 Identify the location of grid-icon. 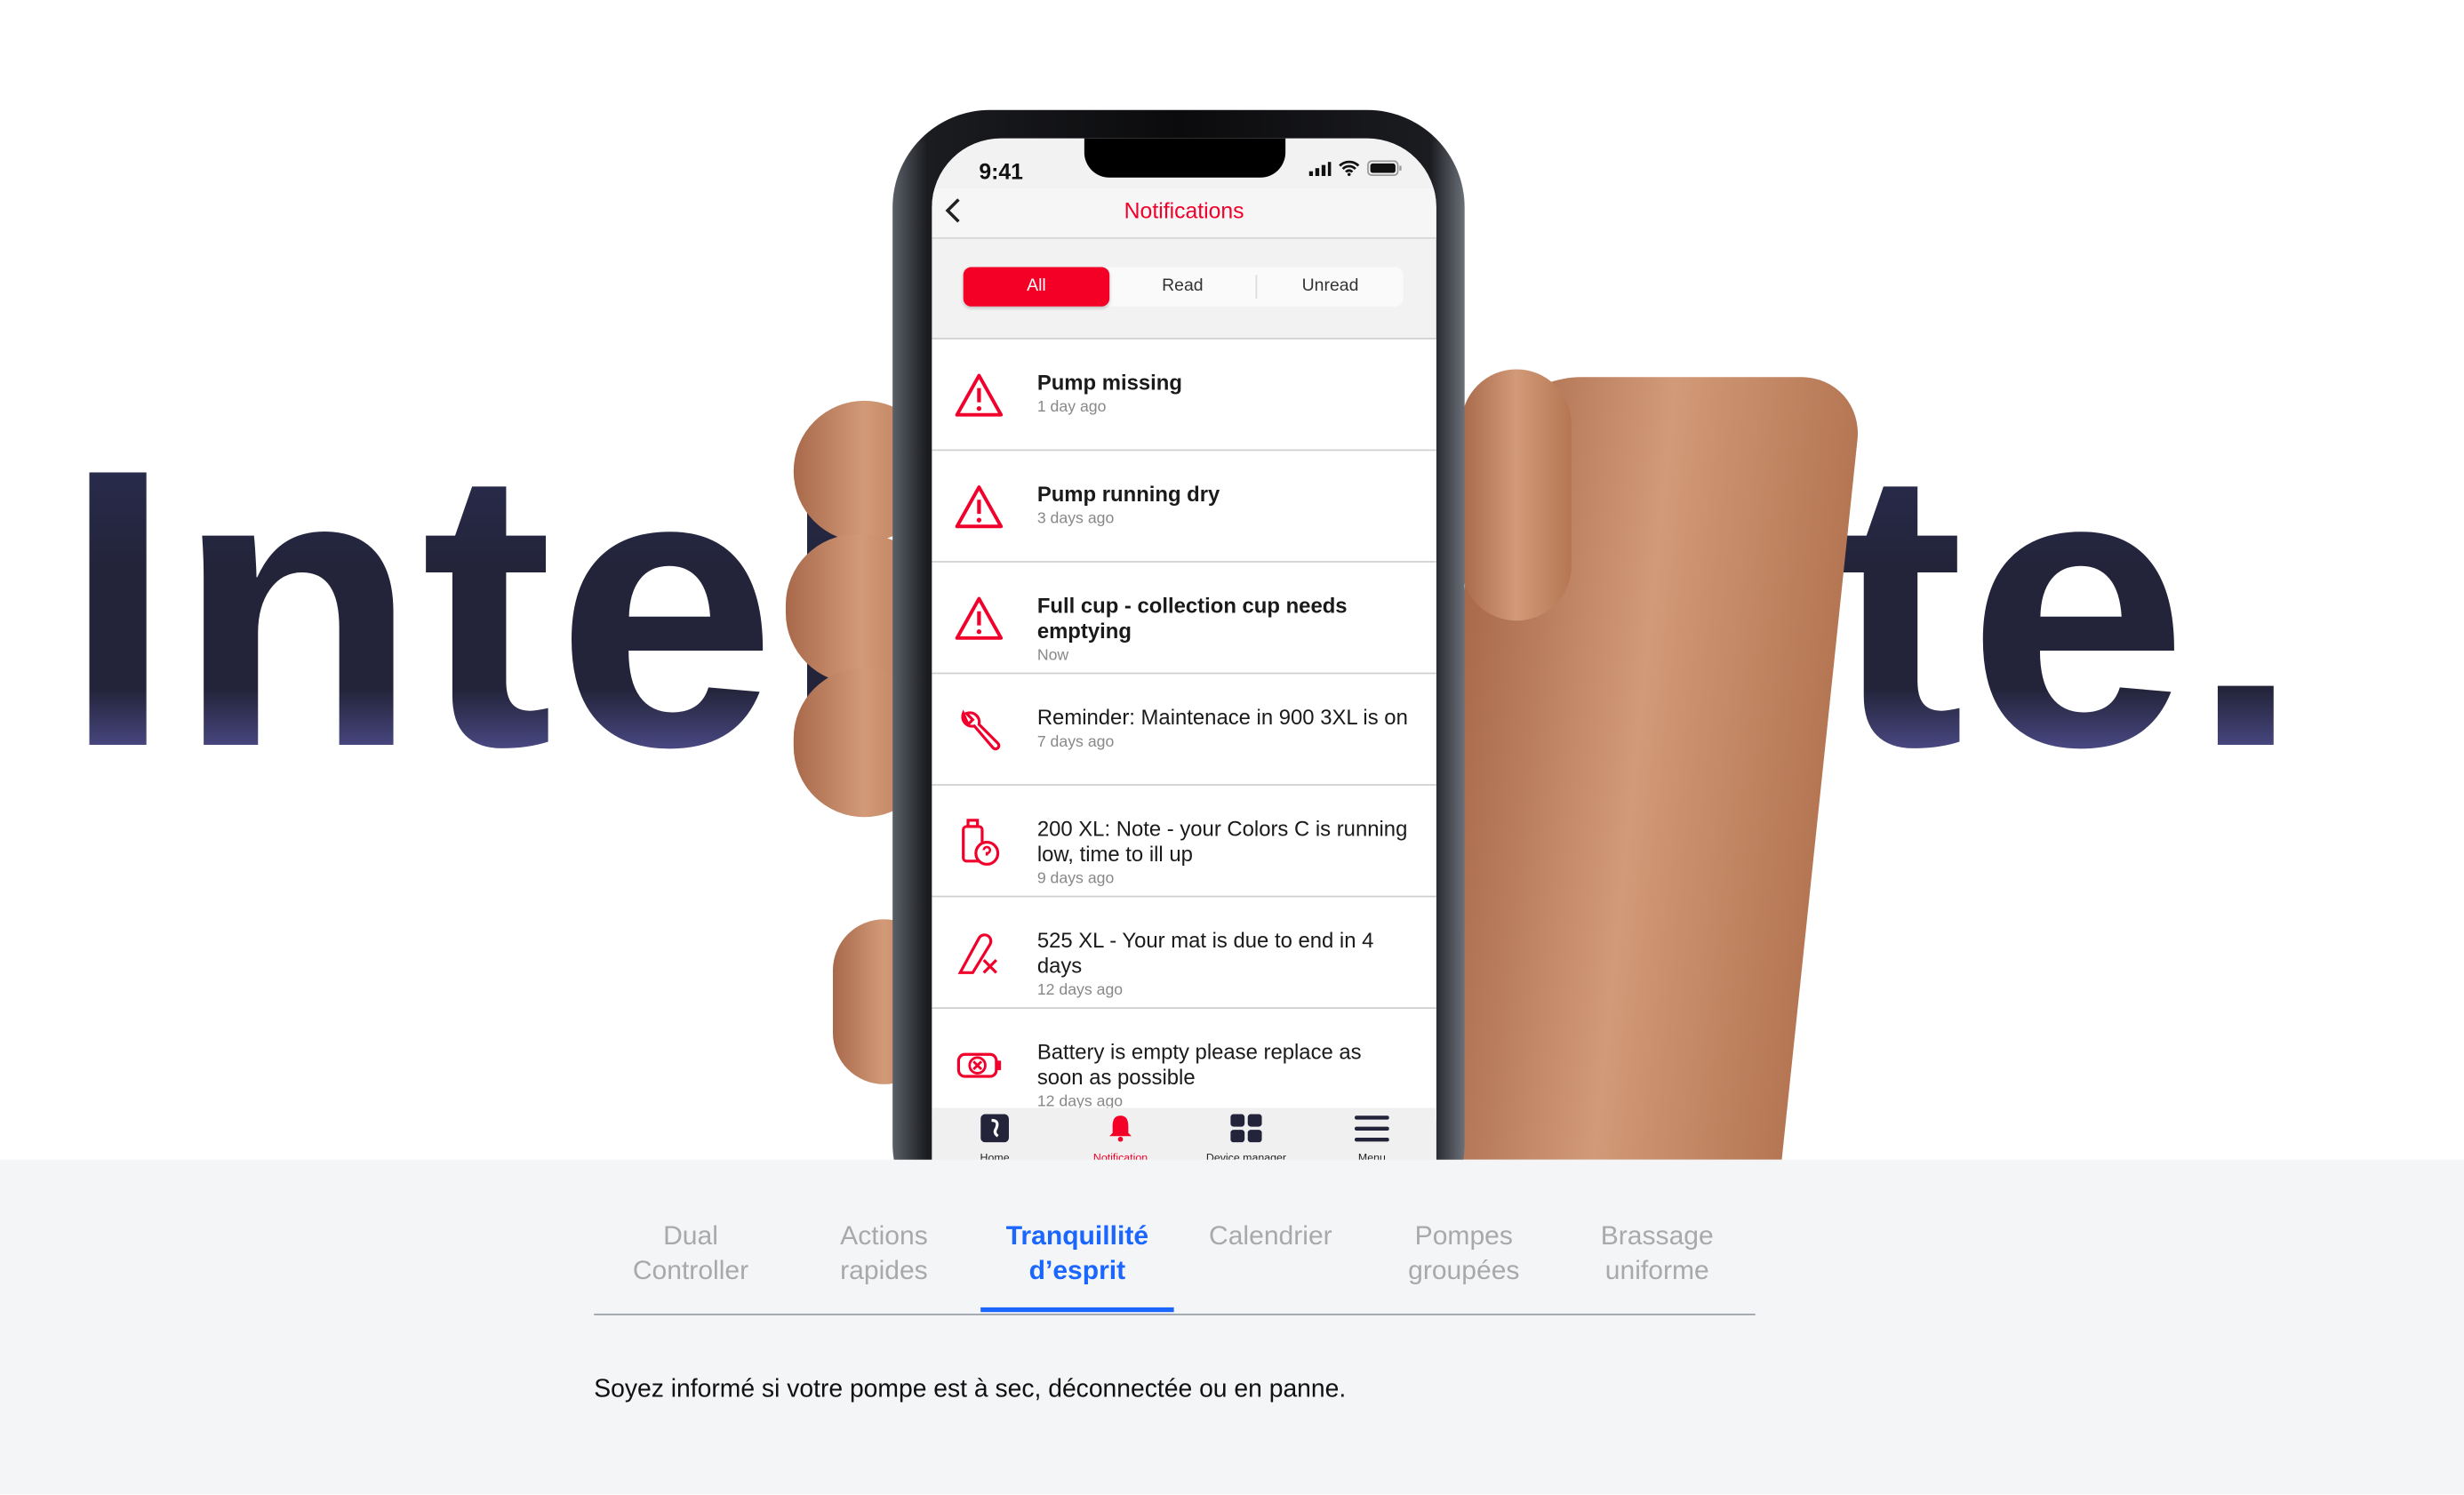
(1246, 1128).